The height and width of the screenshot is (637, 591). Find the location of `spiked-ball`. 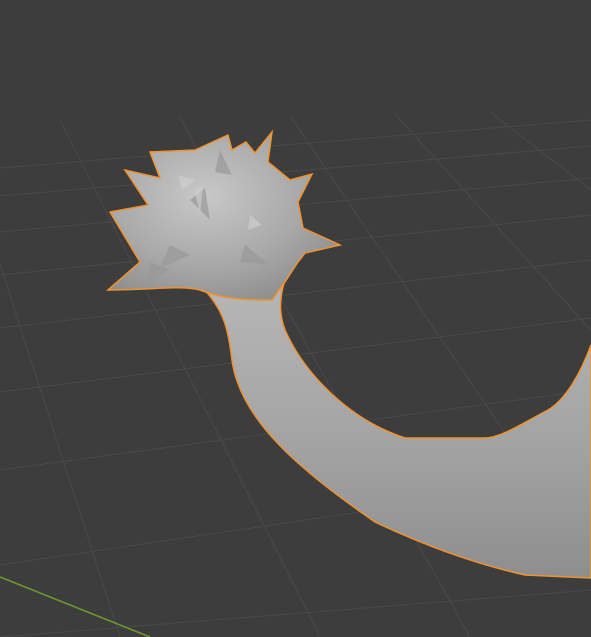

spiked-ball is located at coordinates (224, 215).